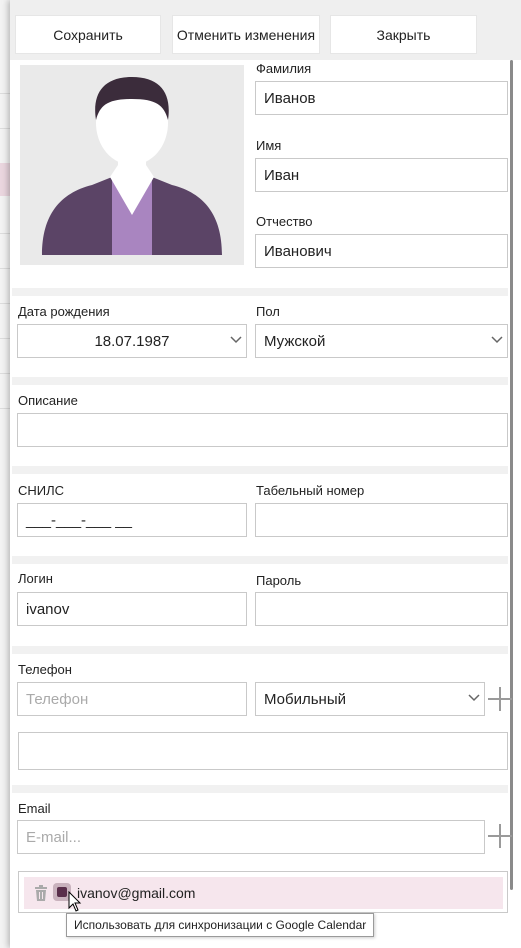 This screenshot has height=948, width=521. Describe the element at coordinates (48, 400) in the screenshot. I see `description-label: Описание` at that location.